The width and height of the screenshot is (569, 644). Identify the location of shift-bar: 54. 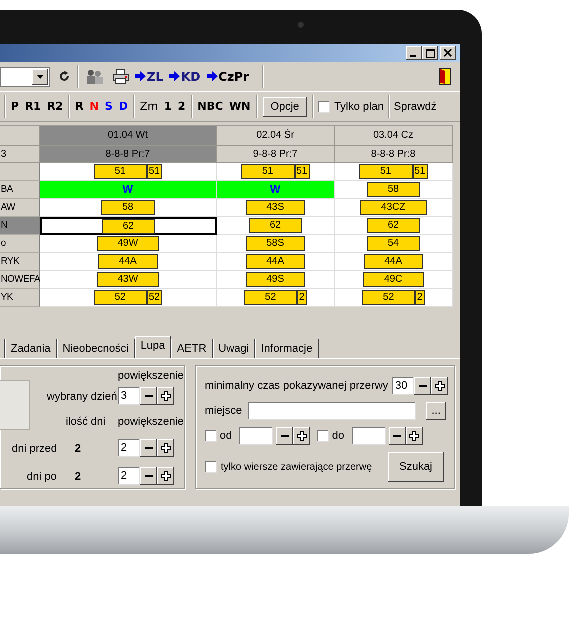
(393, 243).